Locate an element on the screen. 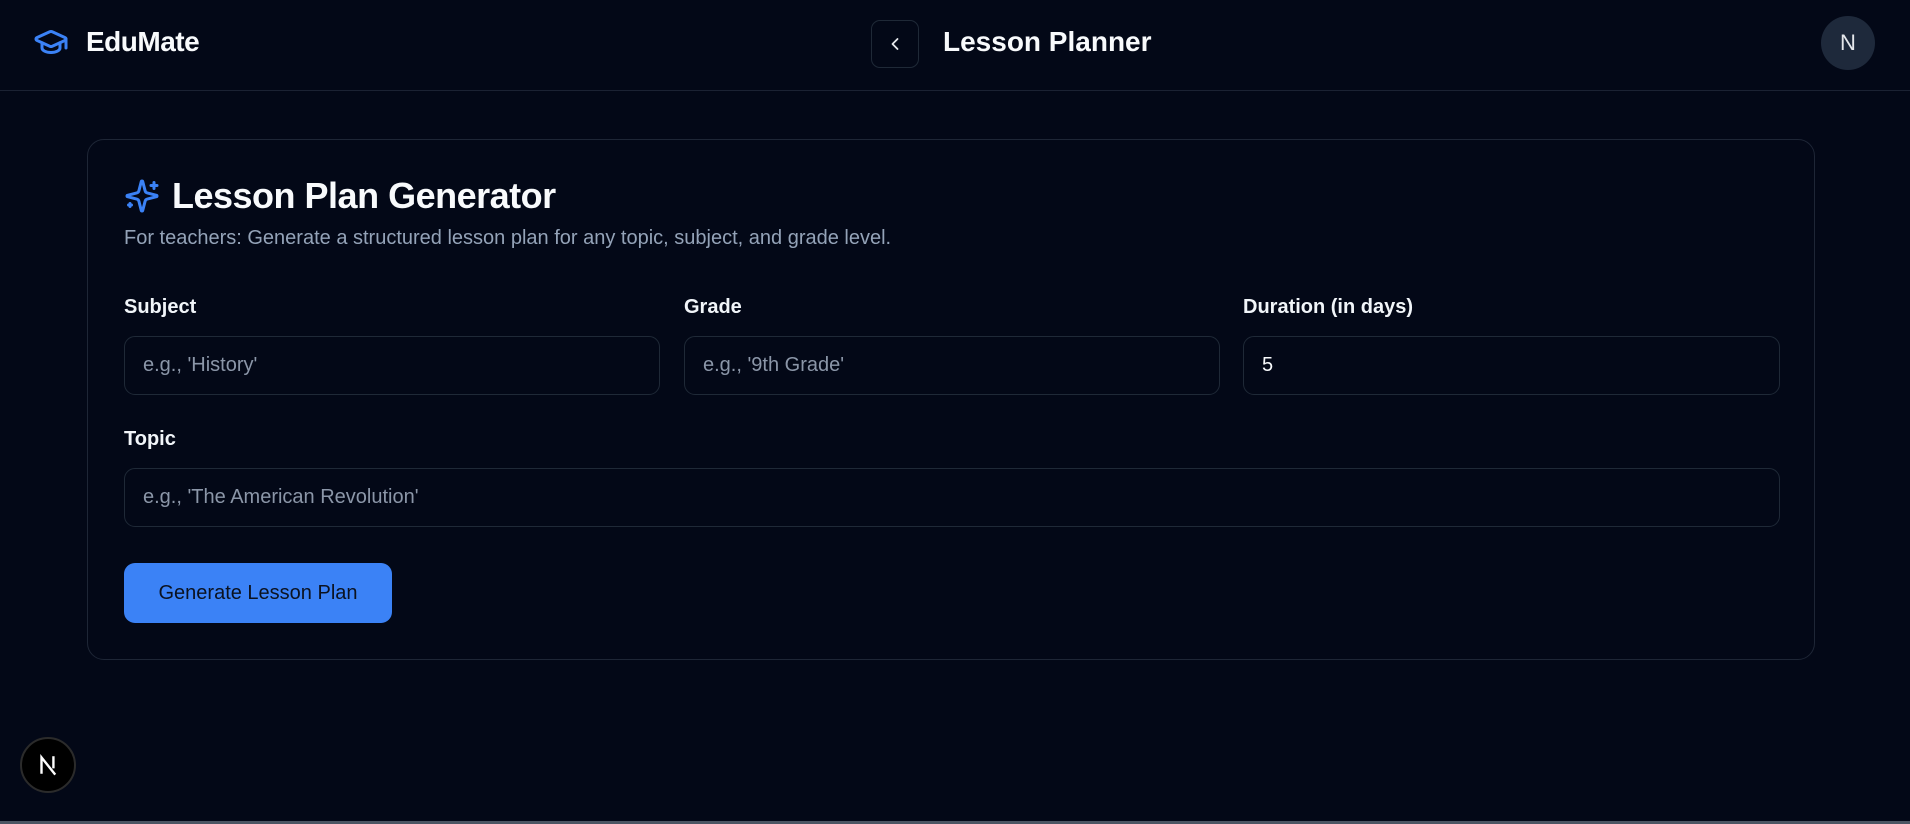 The image size is (1910, 824). nextjs-dev-badge is located at coordinates (48, 765).